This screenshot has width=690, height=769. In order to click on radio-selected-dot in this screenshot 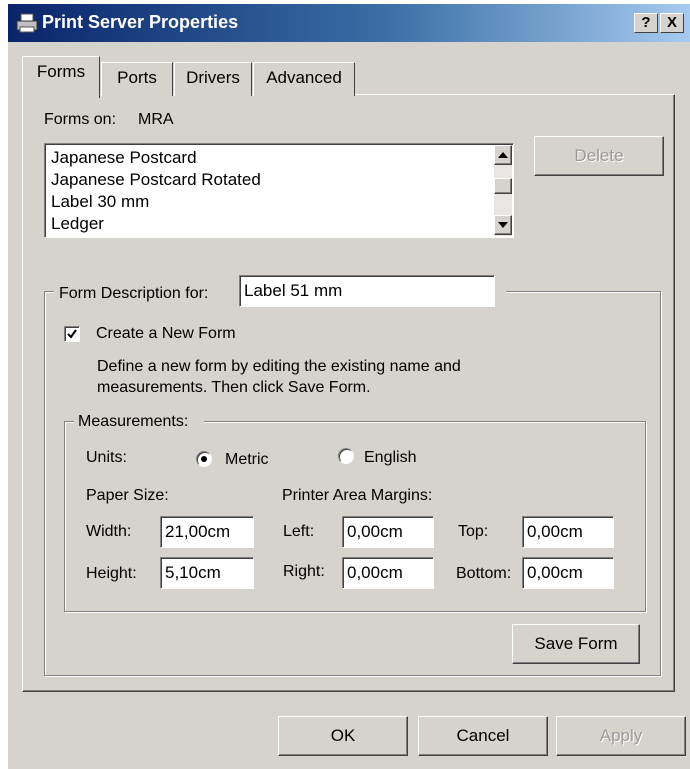, I will do `click(204, 459)`.